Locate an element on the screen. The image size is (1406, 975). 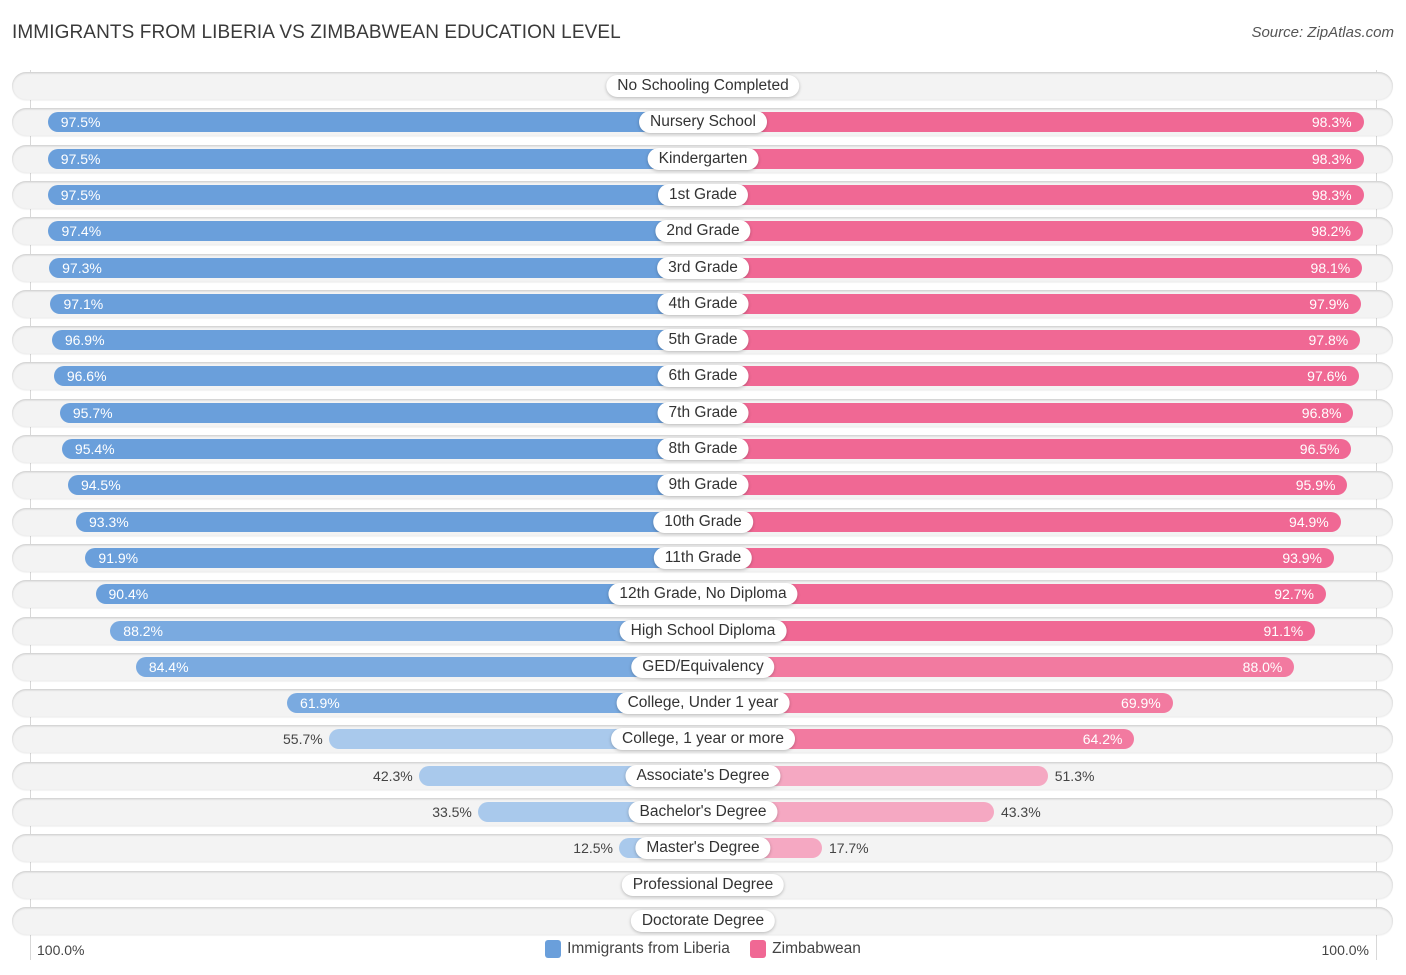
category-label: 6th Grade is located at coordinates (703, 376).